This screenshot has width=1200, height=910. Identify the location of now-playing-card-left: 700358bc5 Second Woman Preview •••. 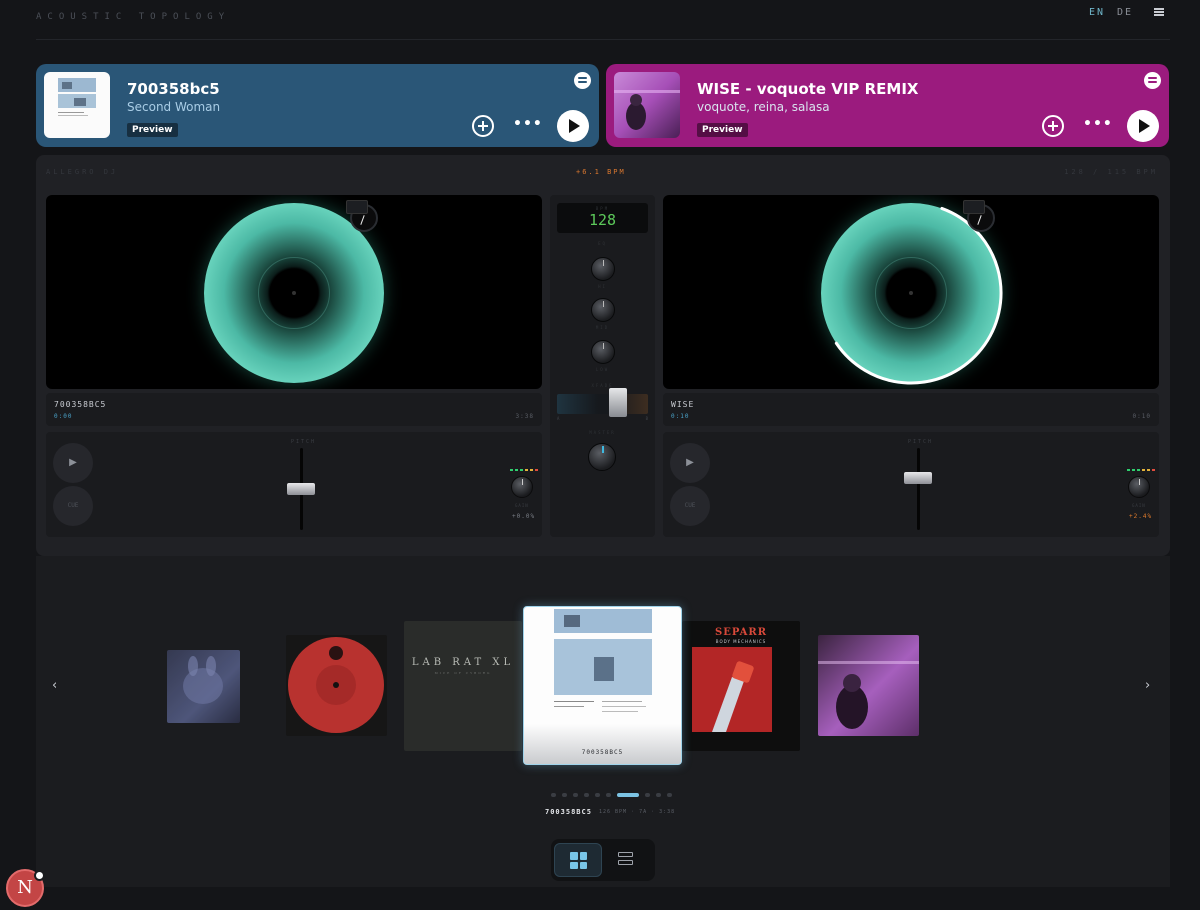
(317, 105).